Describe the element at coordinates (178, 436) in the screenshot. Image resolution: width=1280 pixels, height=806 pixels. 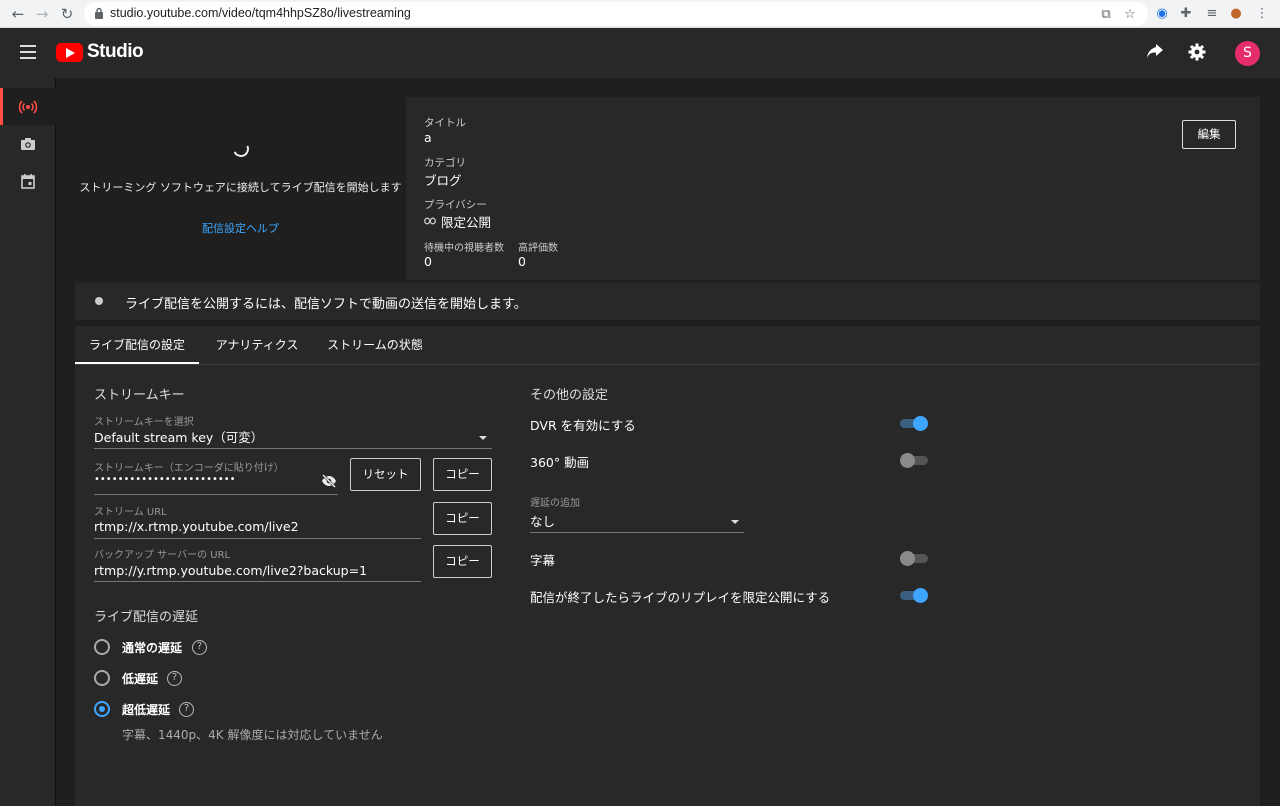
I see `stream-key-select-value: Default stream key（可変）` at that location.